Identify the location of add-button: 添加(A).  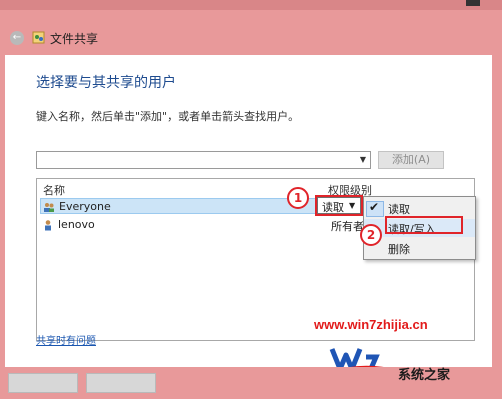
(411, 160).